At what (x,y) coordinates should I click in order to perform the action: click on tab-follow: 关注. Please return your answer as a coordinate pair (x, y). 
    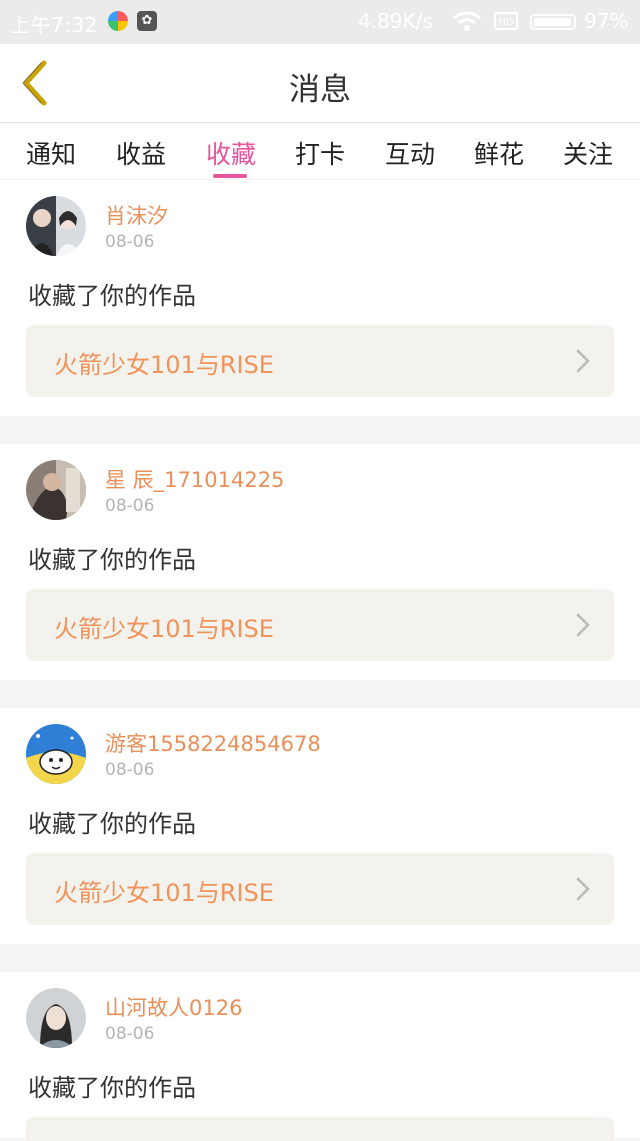
    Looking at the image, I should click on (588, 153).